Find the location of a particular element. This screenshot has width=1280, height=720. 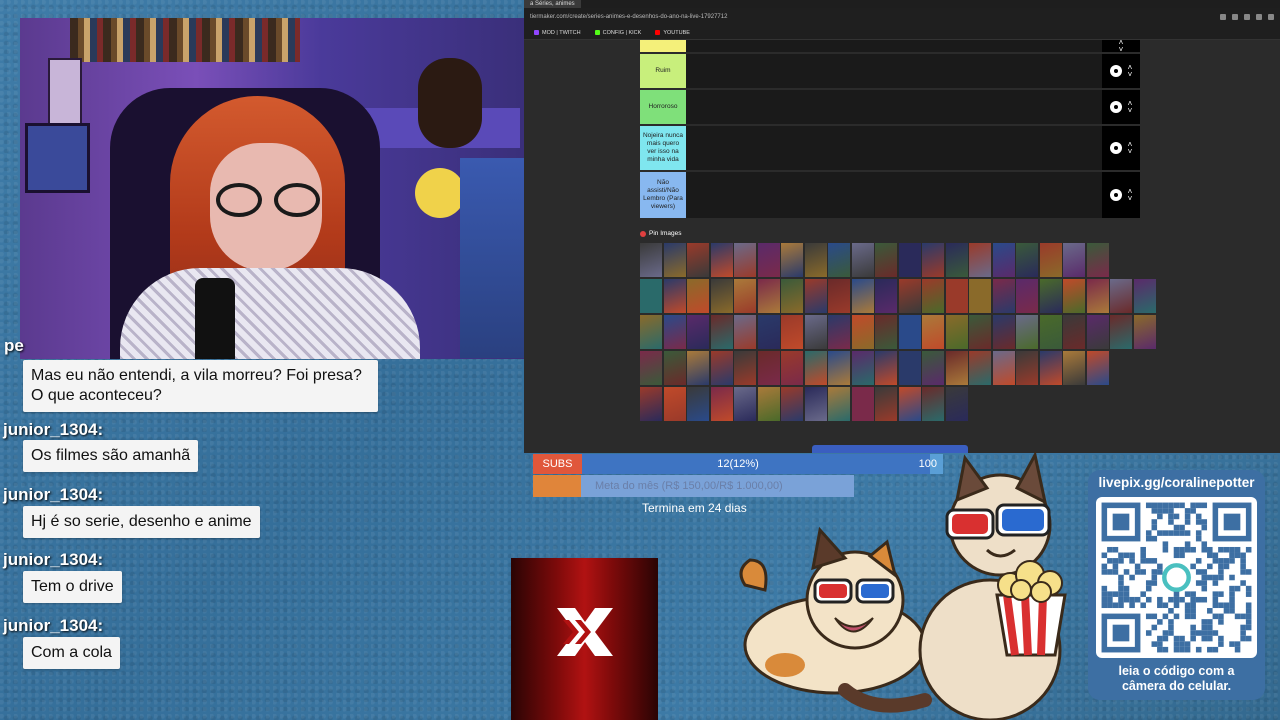

bookmark-twitch: MOD | TWITCH is located at coordinates (557, 33).